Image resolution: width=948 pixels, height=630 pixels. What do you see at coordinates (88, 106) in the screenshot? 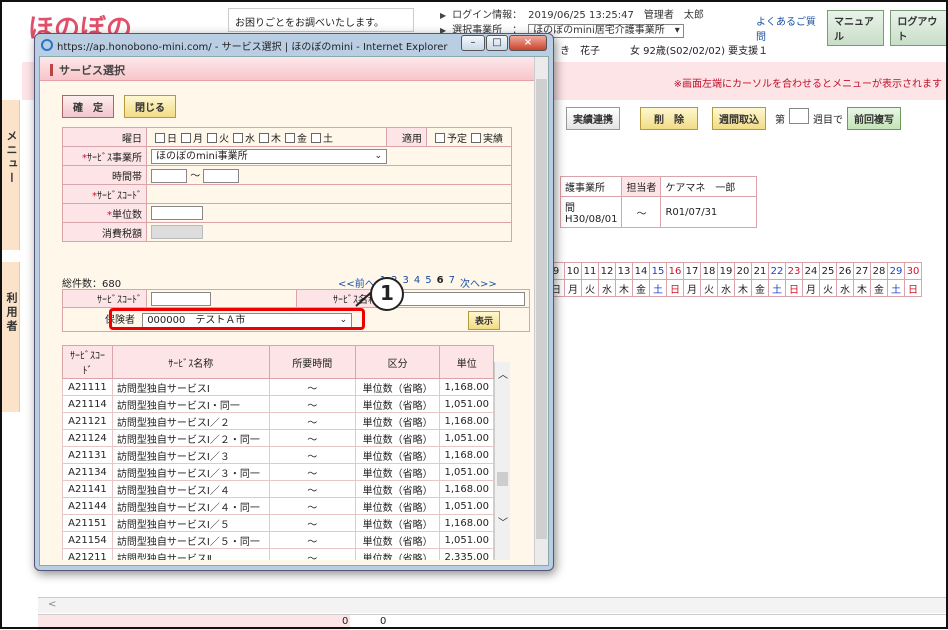
I see `confirm-button: 確 定` at bounding box center [88, 106].